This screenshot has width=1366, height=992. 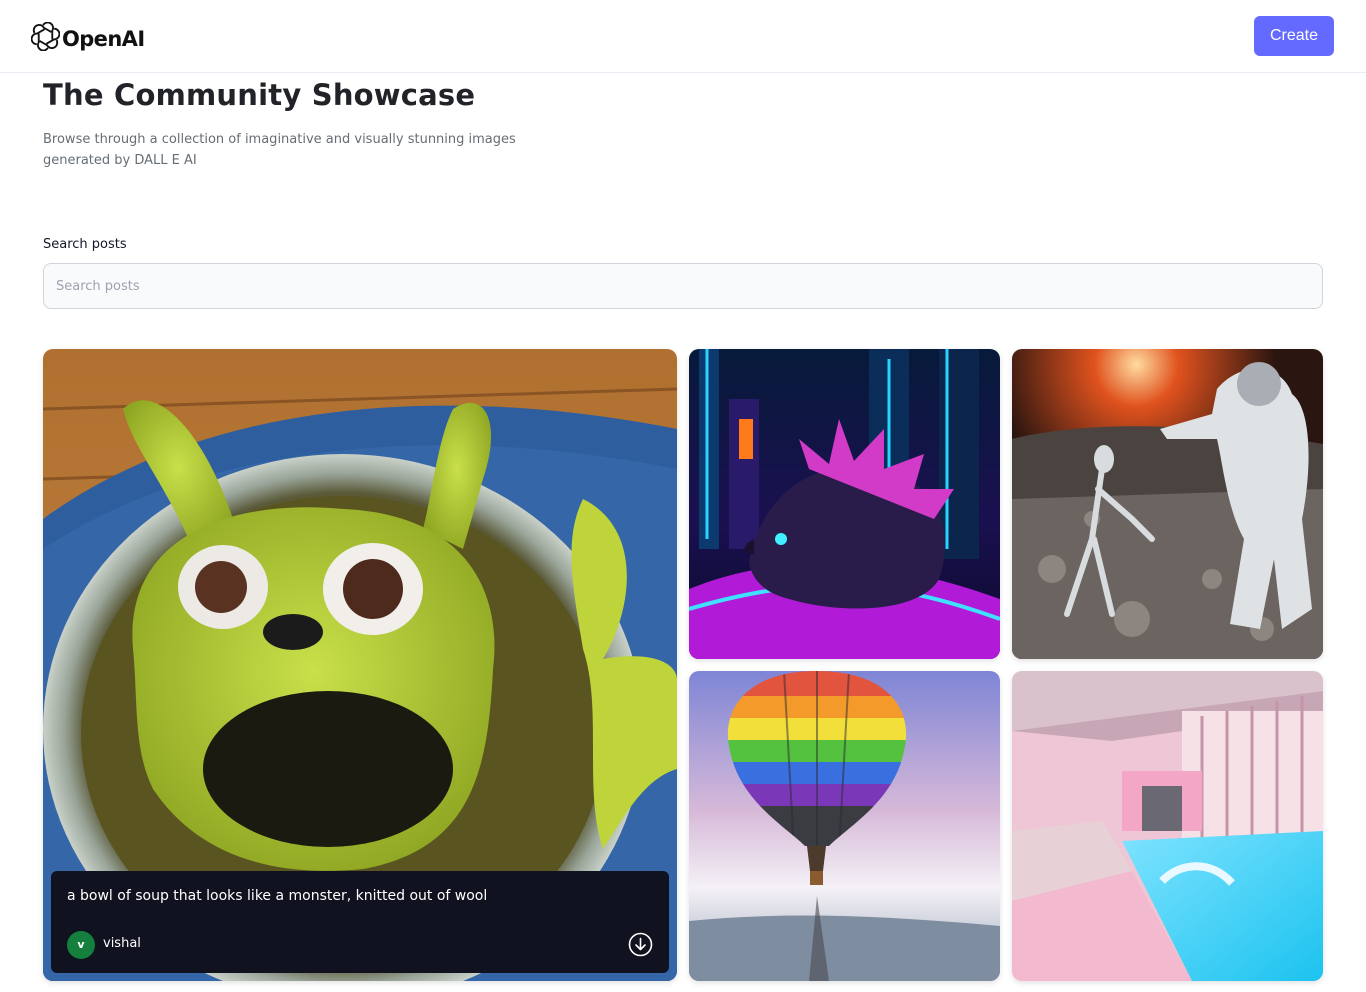 I want to click on search-input, so click(x=683, y=286).